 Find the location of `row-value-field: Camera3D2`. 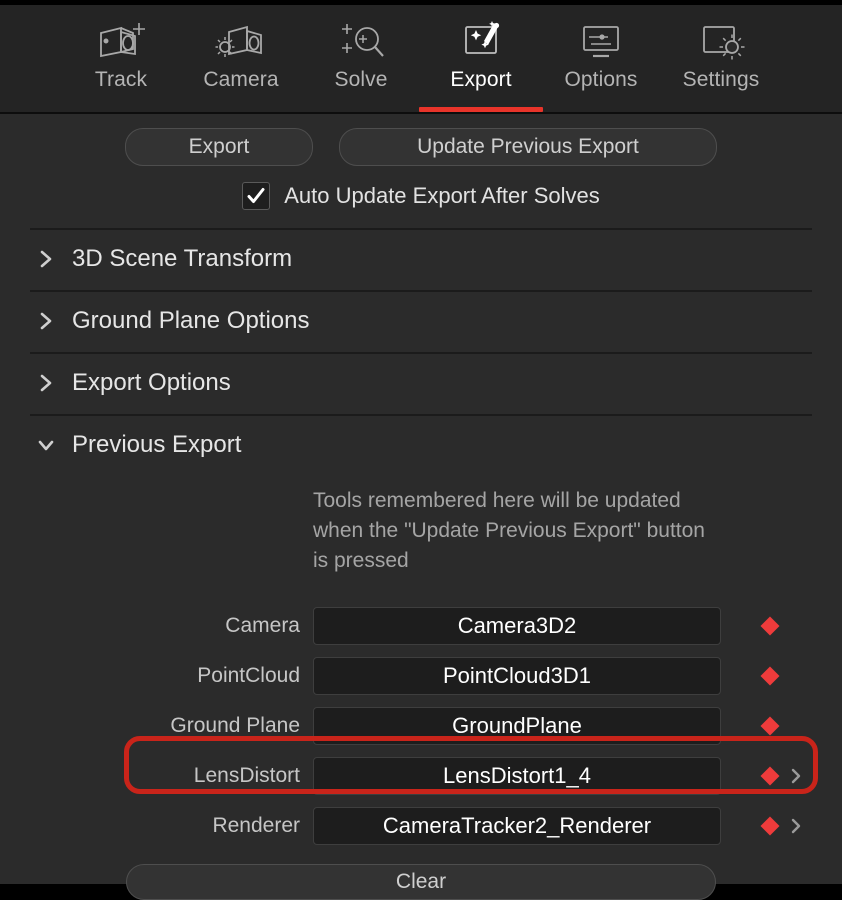

row-value-field: Camera3D2 is located at coordinates (517, 626).